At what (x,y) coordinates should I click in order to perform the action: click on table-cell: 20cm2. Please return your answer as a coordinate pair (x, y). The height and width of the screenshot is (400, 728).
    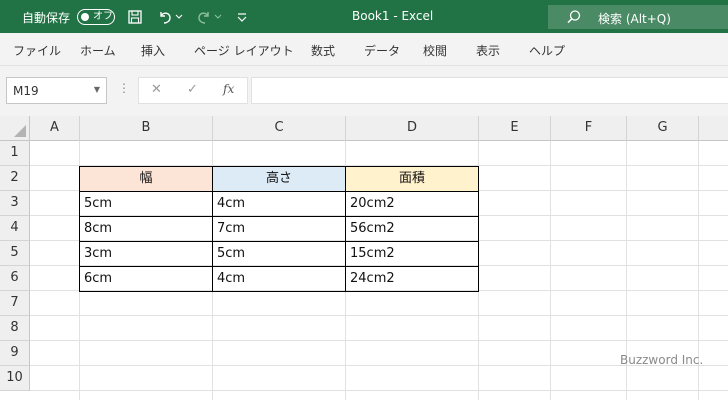
    Looking at the image, I should click on (412, 204).